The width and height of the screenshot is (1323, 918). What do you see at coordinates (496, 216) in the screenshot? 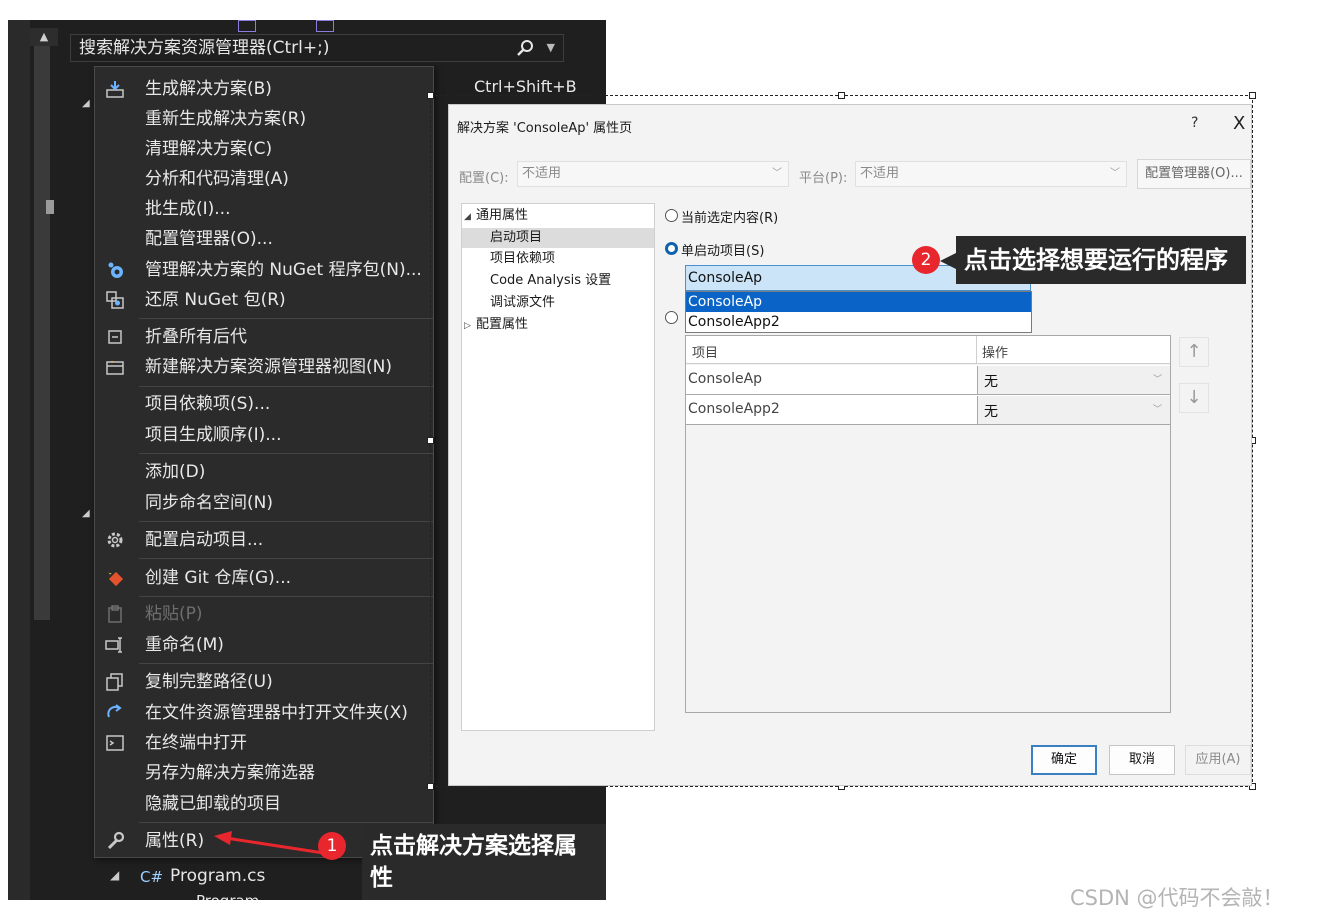
I see `tree-node-common-properties: ◢ 通用属性` at bounding box center [496, 216].